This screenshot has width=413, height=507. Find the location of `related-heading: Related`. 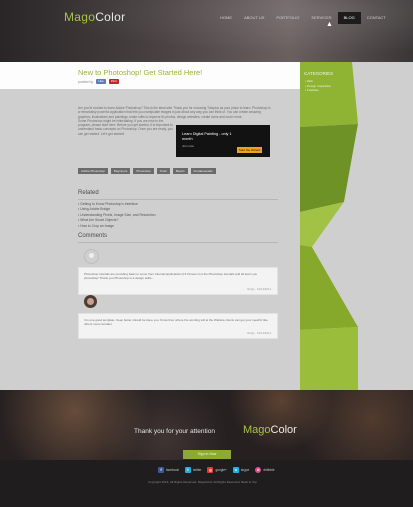

related-heading: Related is located at coordinates (88, 193).